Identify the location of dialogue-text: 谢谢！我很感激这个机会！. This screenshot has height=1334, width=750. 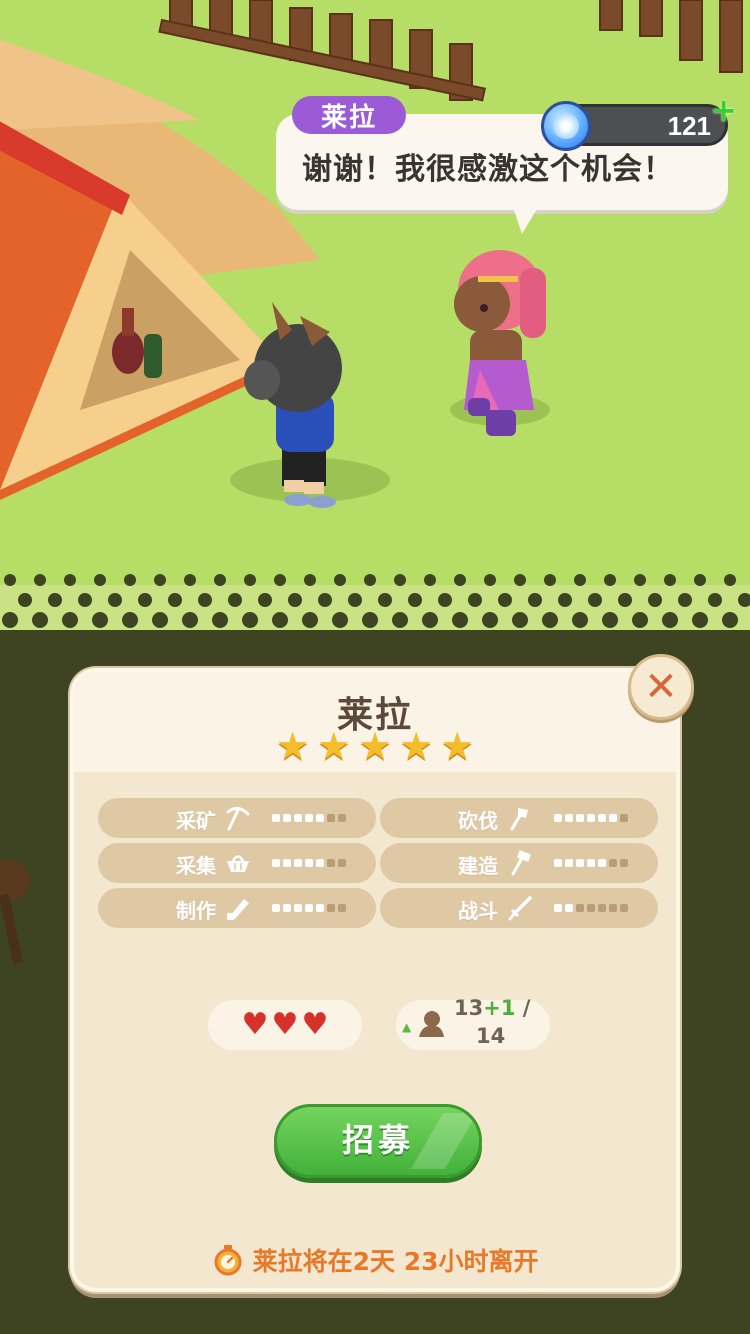
(488, 169).